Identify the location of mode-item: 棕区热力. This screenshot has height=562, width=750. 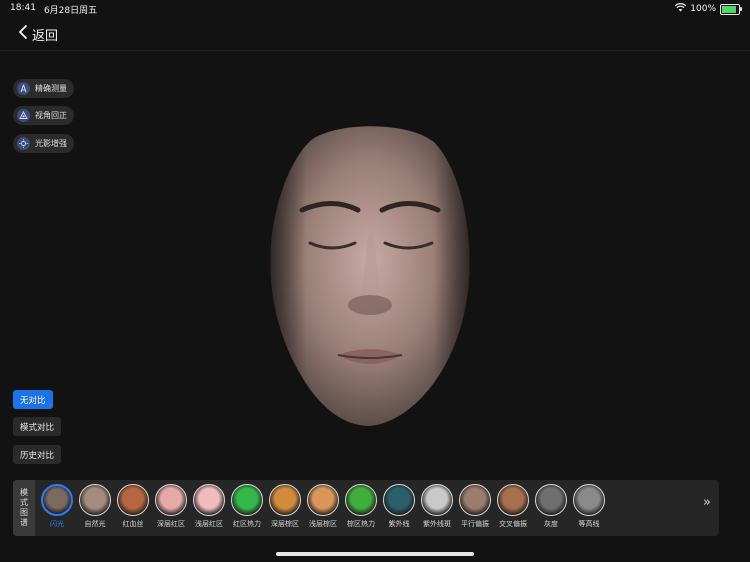
(361, 506).